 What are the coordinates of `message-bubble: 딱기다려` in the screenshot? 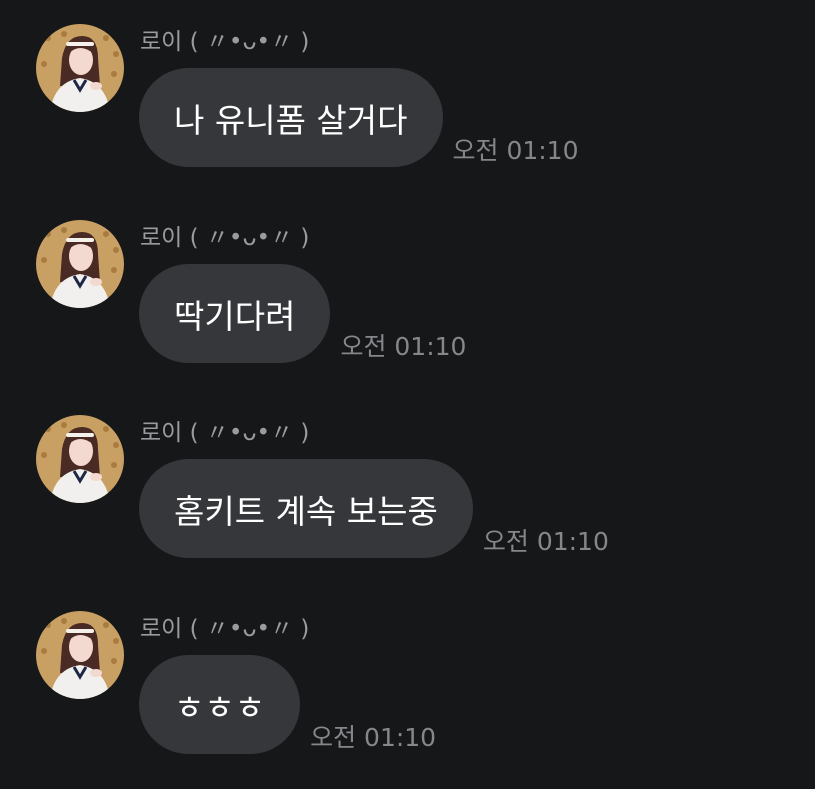 It's located at (235, 313).